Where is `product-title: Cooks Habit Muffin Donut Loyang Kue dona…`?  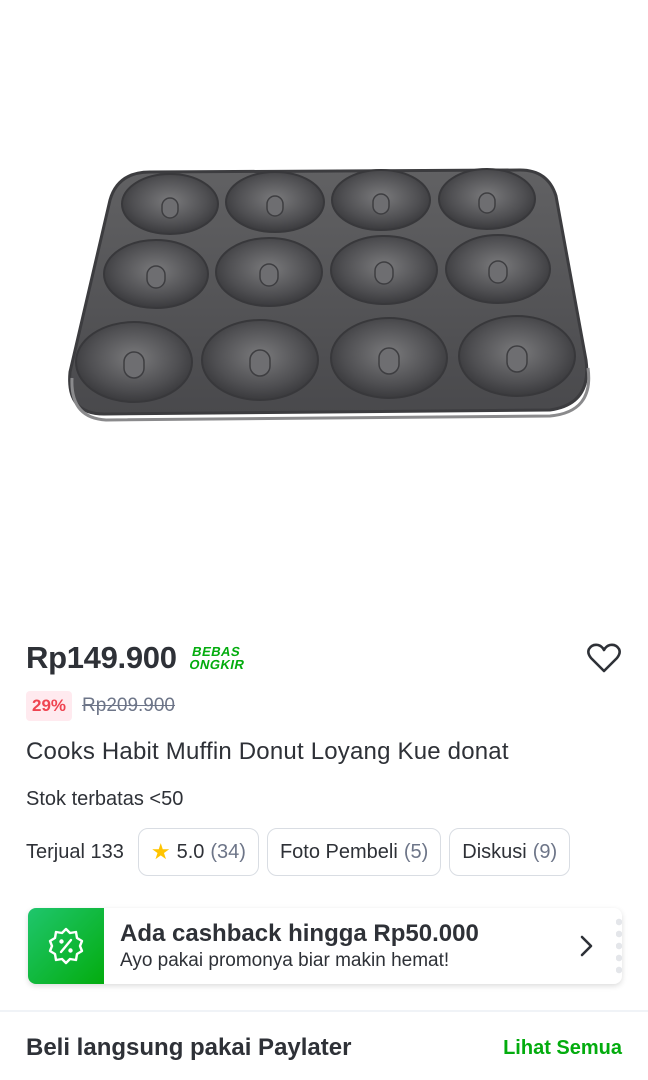 product-title: Cooks Habit Muffin Donut Loyang Kue dona… is located at coordinates (267, 751).